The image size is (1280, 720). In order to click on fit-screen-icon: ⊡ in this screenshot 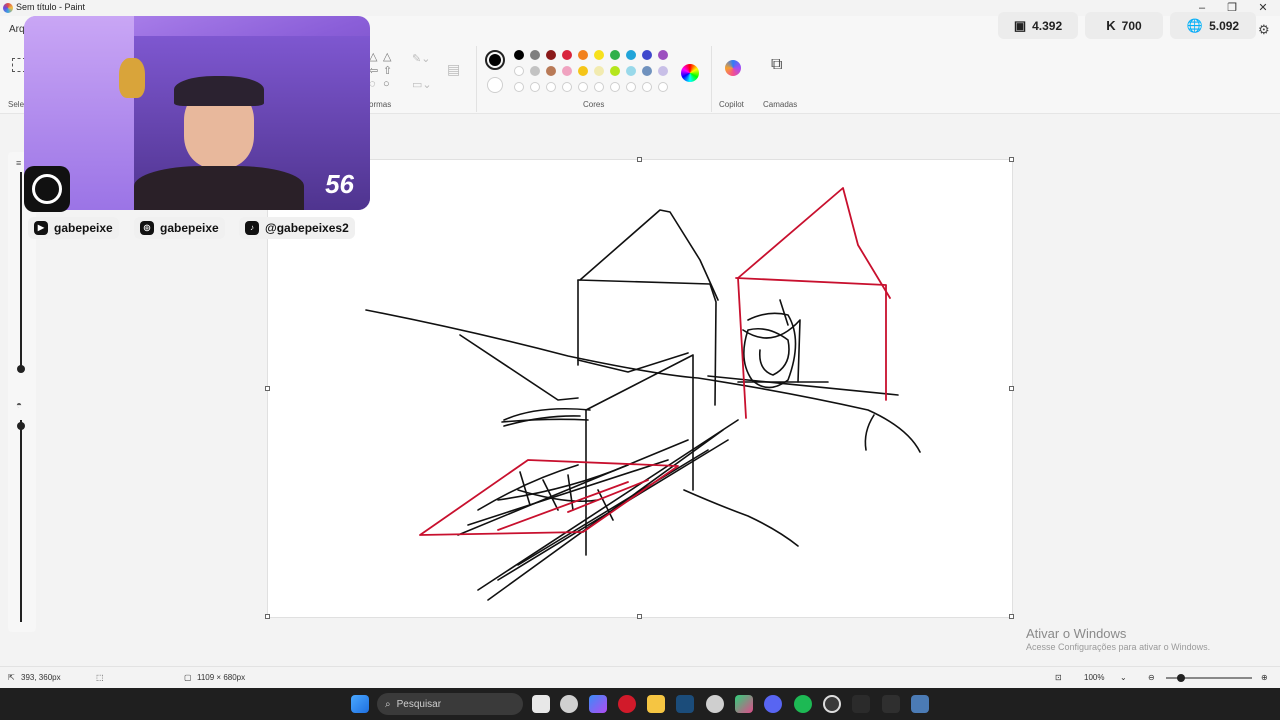, I will do `click(1058, 677)`.